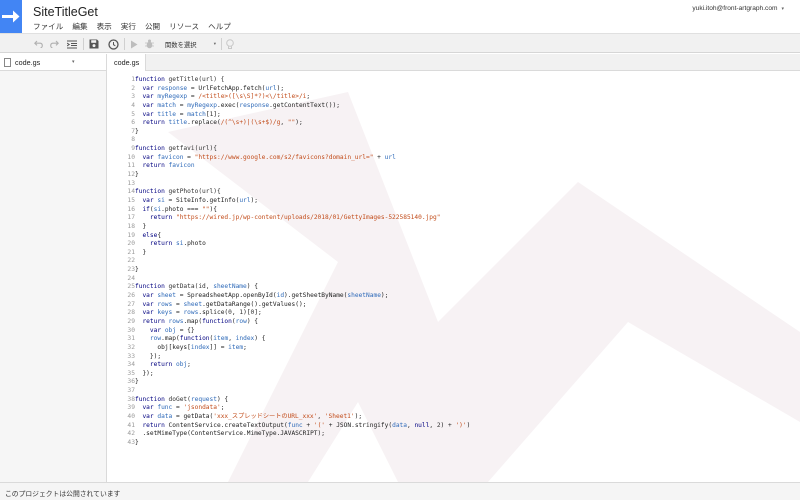  I want to click on line-number: 4, so click(133, 105).